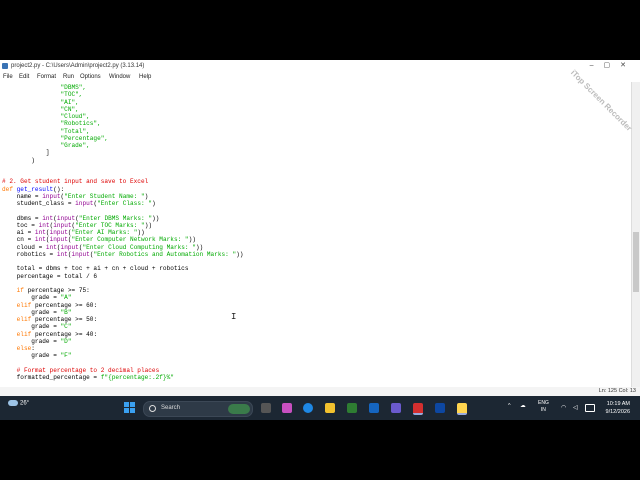 The width and height of the screenshot is (640, 480). I want to click on code-token: f"{percentage:.2f}%", so click(137, 377).